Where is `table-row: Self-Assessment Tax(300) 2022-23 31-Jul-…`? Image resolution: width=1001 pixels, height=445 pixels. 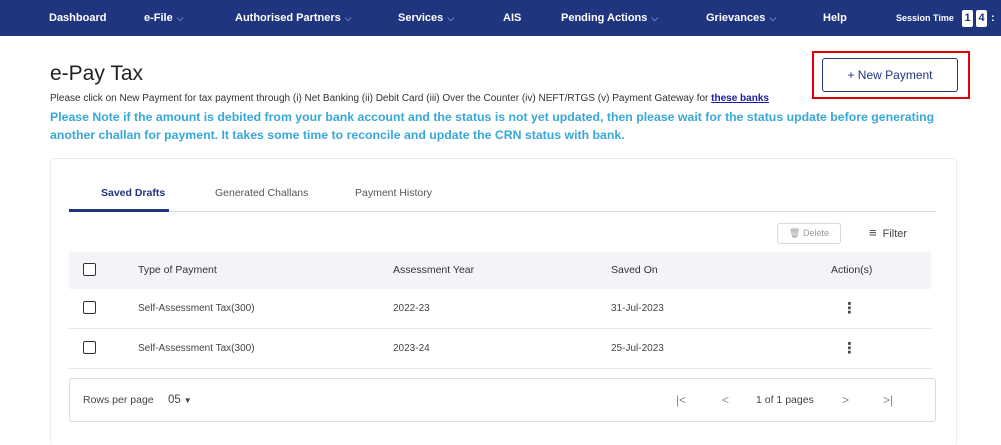 table-row: Self-Assessment Tax(300) 2022-23 31-Jul-… is located at coordinates (500, 309).